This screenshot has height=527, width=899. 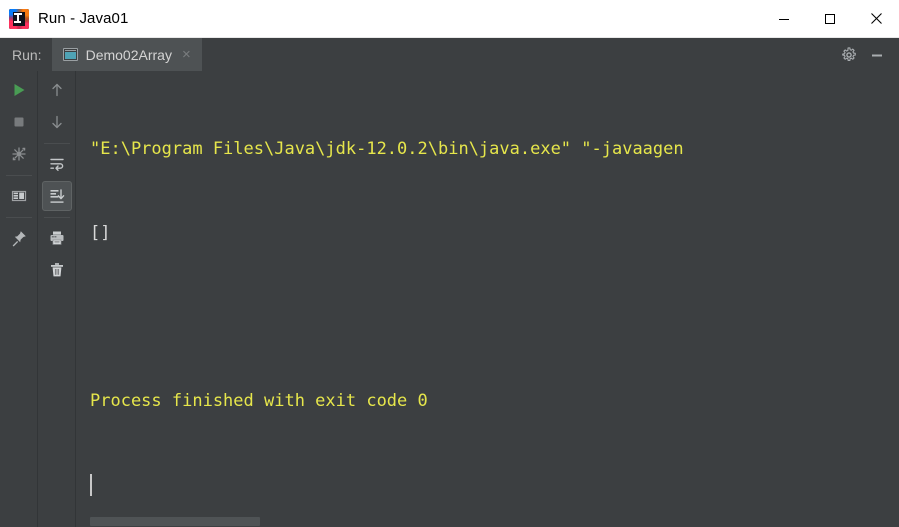 I want to click on rerun-button, so click(x=19, y=90).